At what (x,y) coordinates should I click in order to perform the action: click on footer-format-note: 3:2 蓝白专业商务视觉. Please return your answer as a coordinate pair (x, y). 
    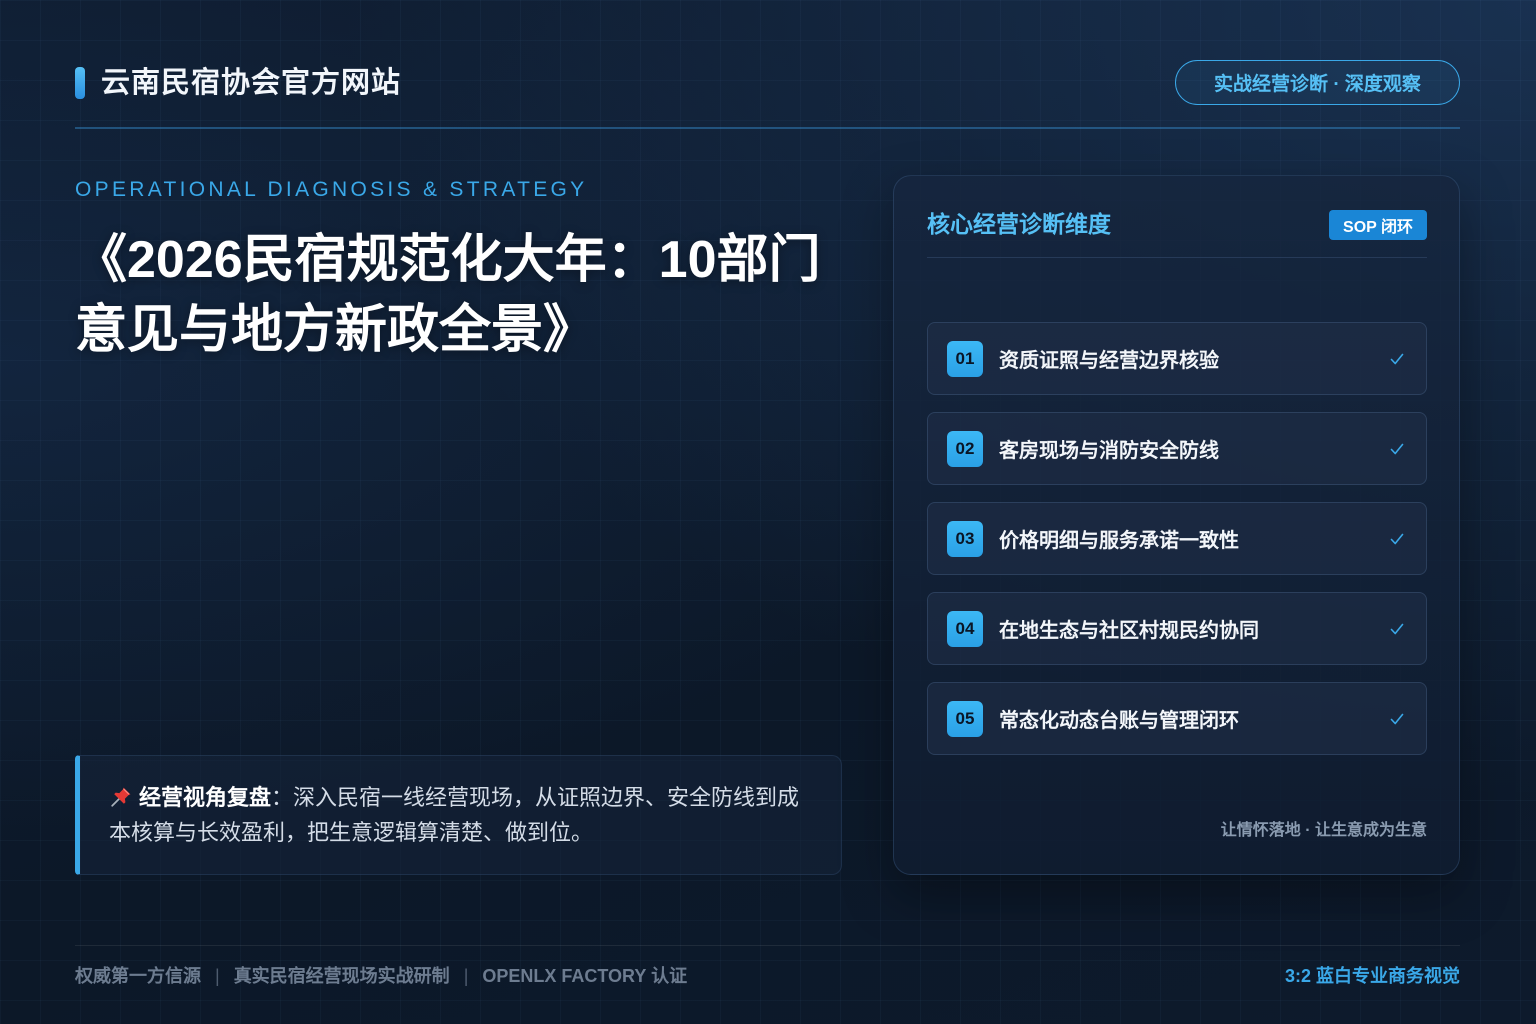
    Looking at the image, I should click on (1372, 976).